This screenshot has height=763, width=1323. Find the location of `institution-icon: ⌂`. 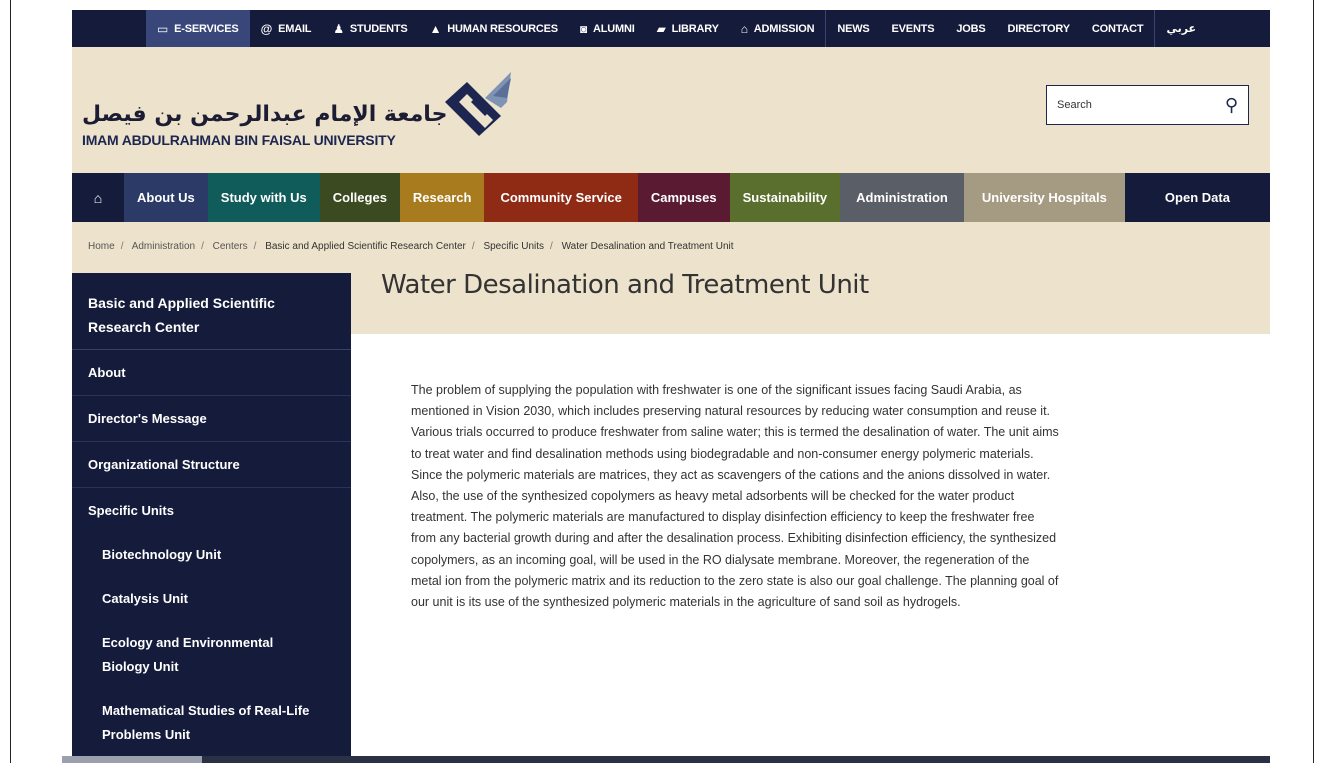

institution-icon: ⌂ is located at coordinates (744, 28).